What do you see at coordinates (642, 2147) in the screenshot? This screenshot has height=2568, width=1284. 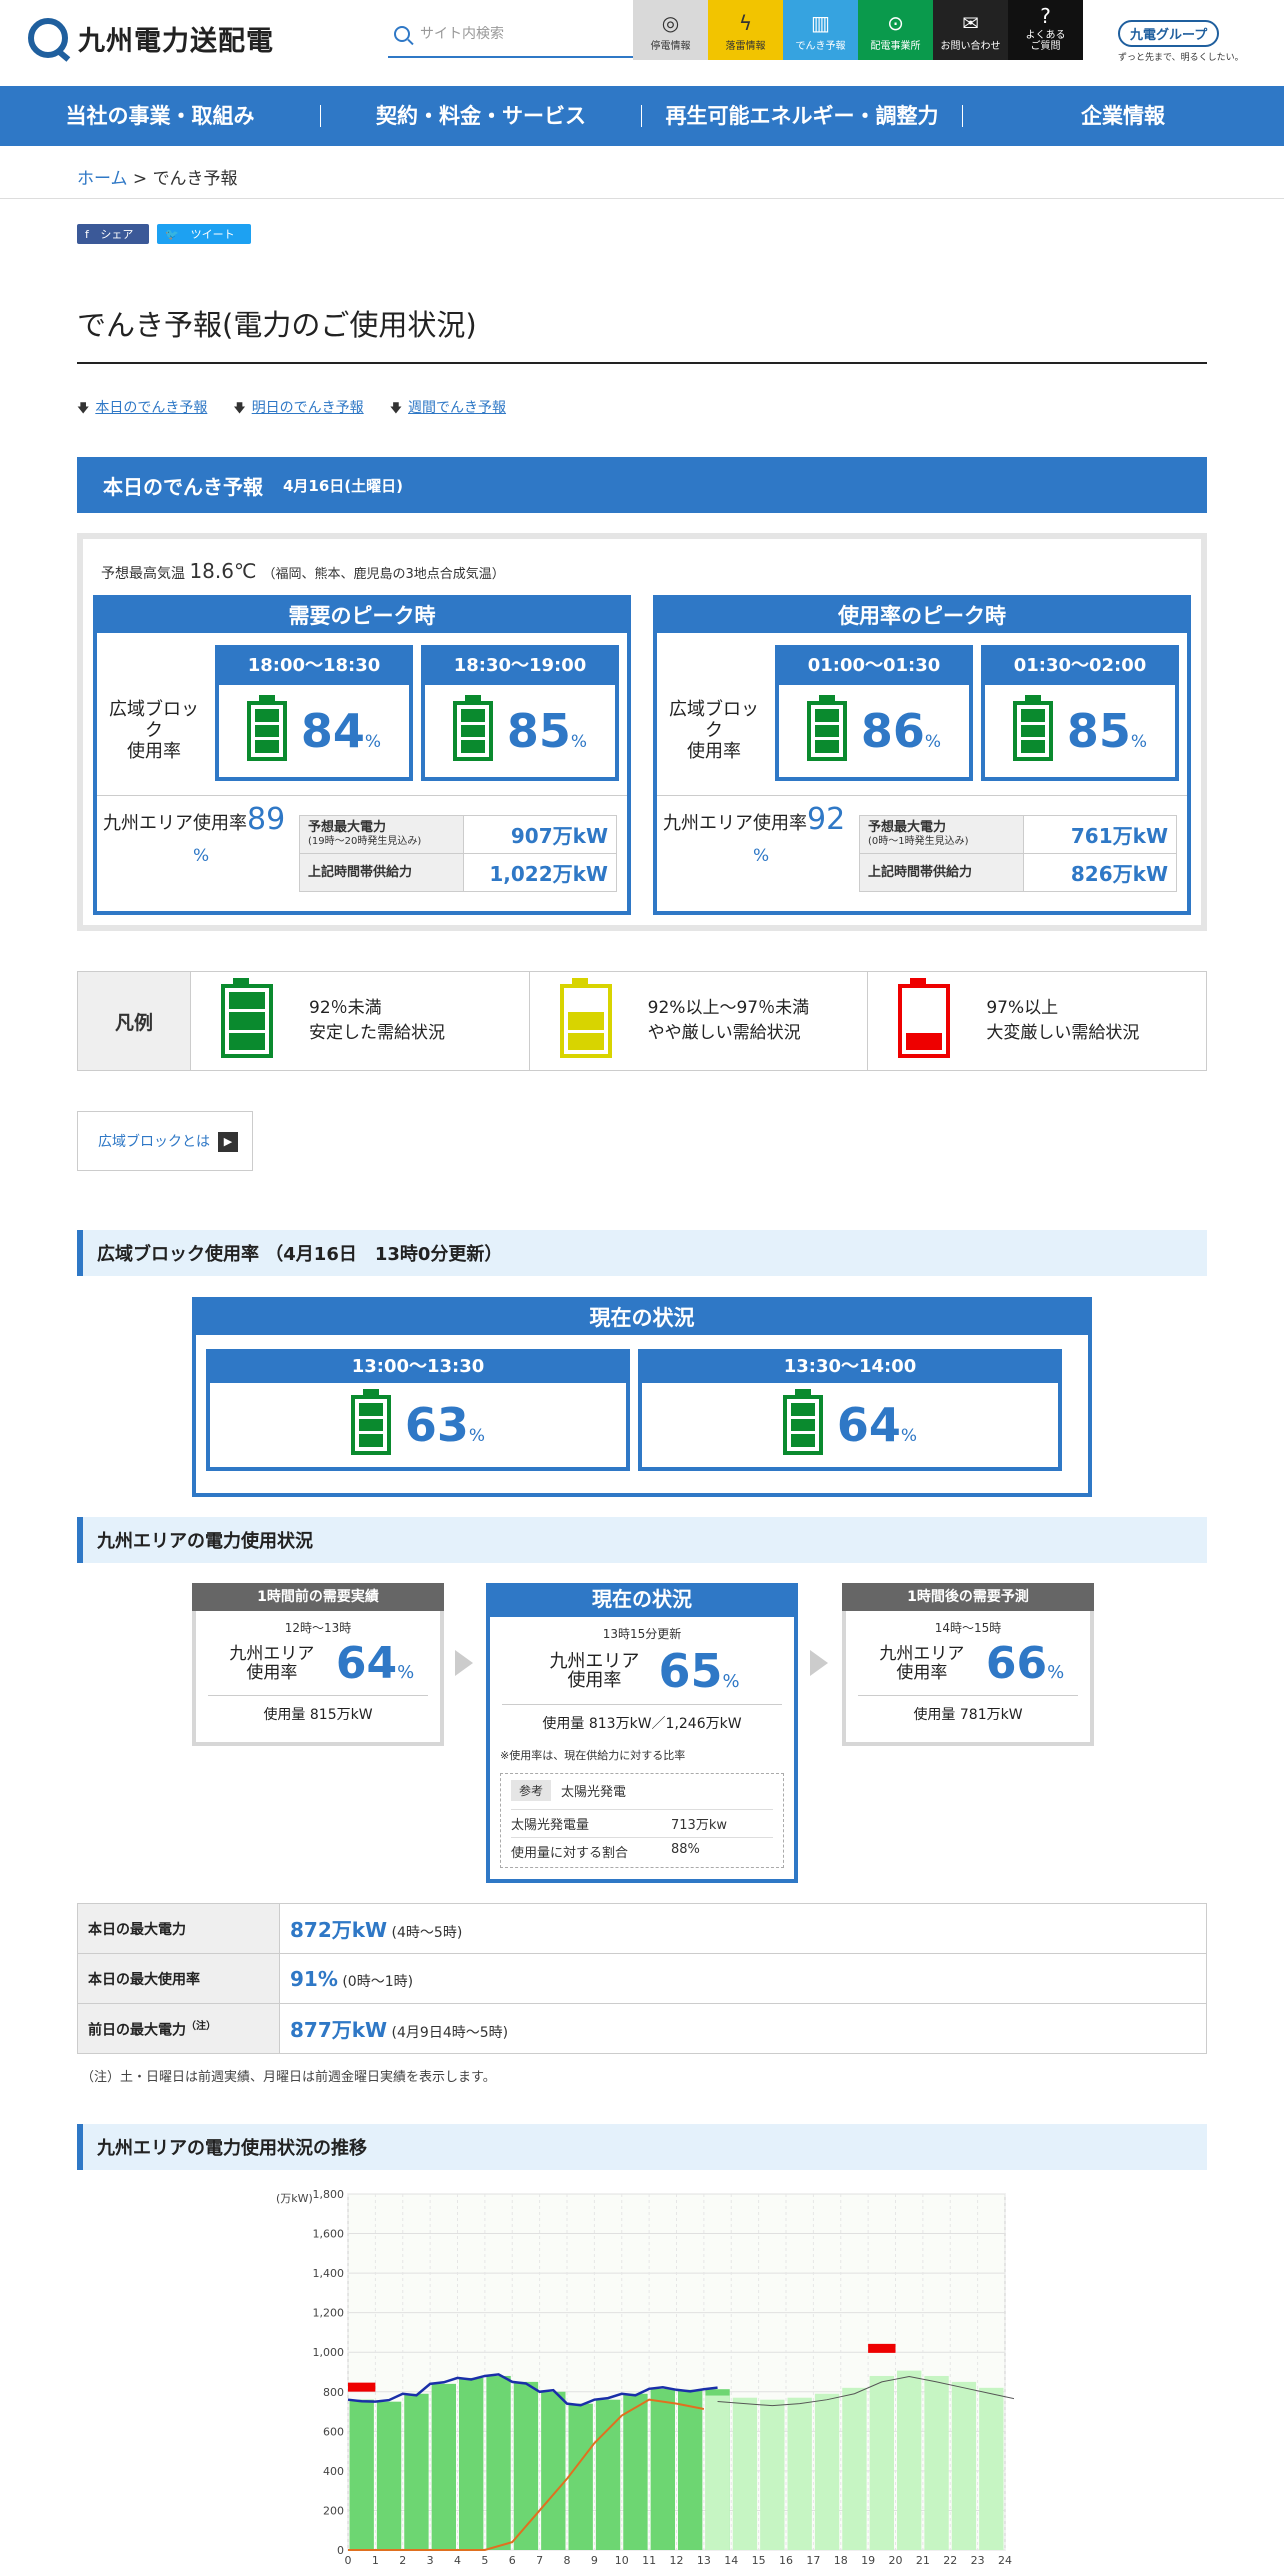 I see `trend-section-header: 九州エリアの電力使用状況の推移` at bounding box center [642, 2147].